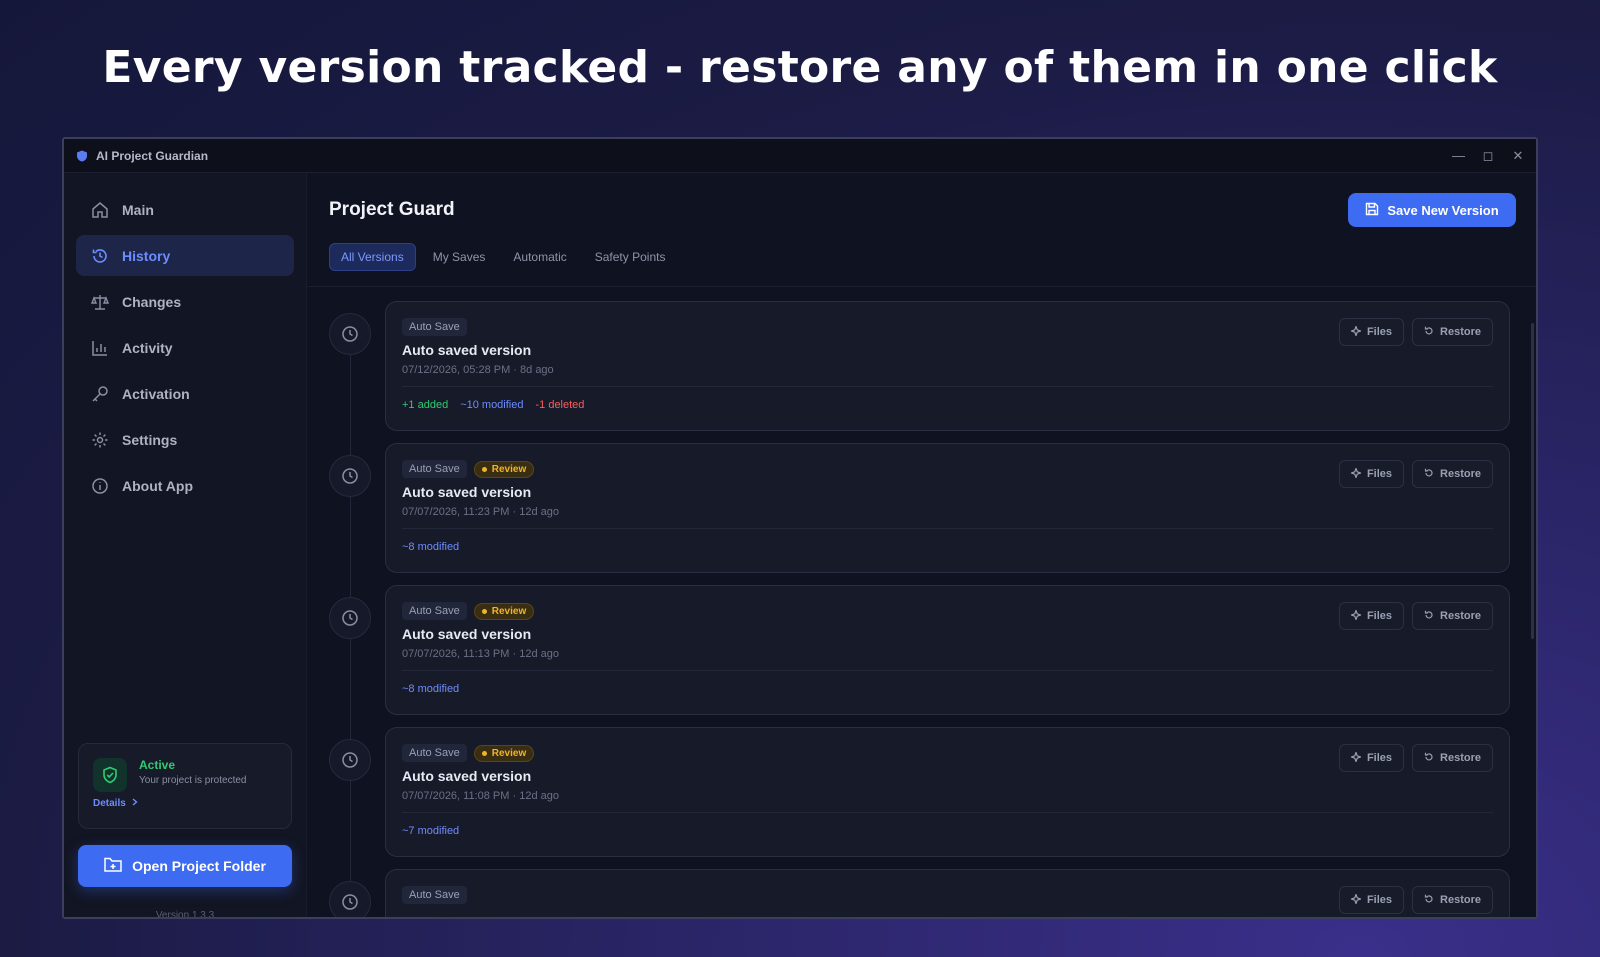  What do you see at coordinates (630, 257) in the screenshot?
I see `tab-safety-points: Safety Points` at bounding box center [630, 257].